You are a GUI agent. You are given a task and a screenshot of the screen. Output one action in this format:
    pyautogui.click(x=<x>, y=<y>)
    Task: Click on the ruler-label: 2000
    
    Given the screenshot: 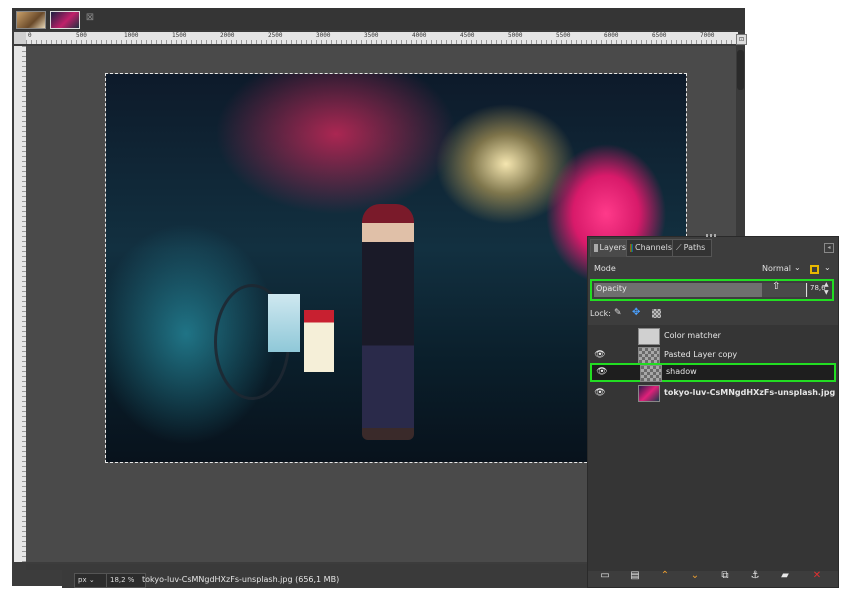 What is the action you would take?
    pyautogui.click(x=227, y=35)
    